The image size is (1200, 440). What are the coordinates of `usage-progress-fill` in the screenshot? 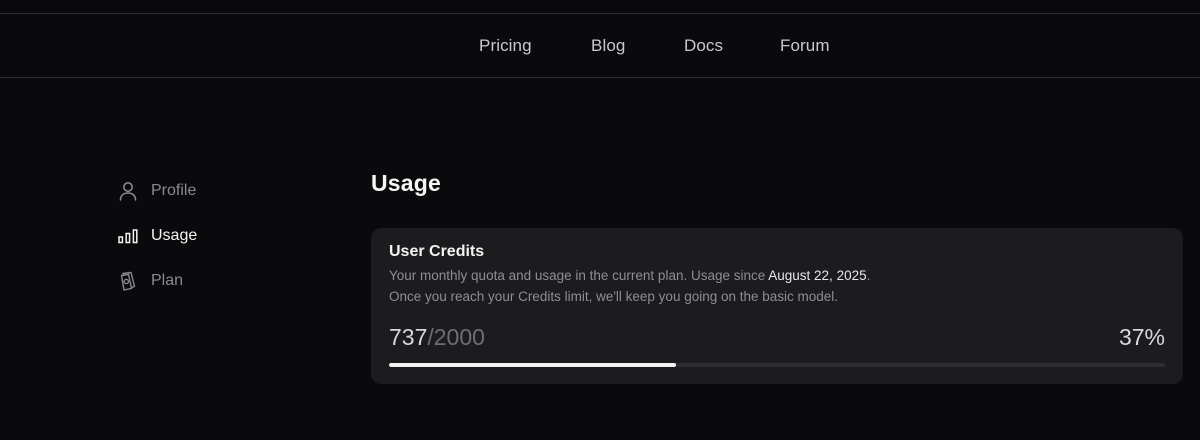 It's located at (533, 365).